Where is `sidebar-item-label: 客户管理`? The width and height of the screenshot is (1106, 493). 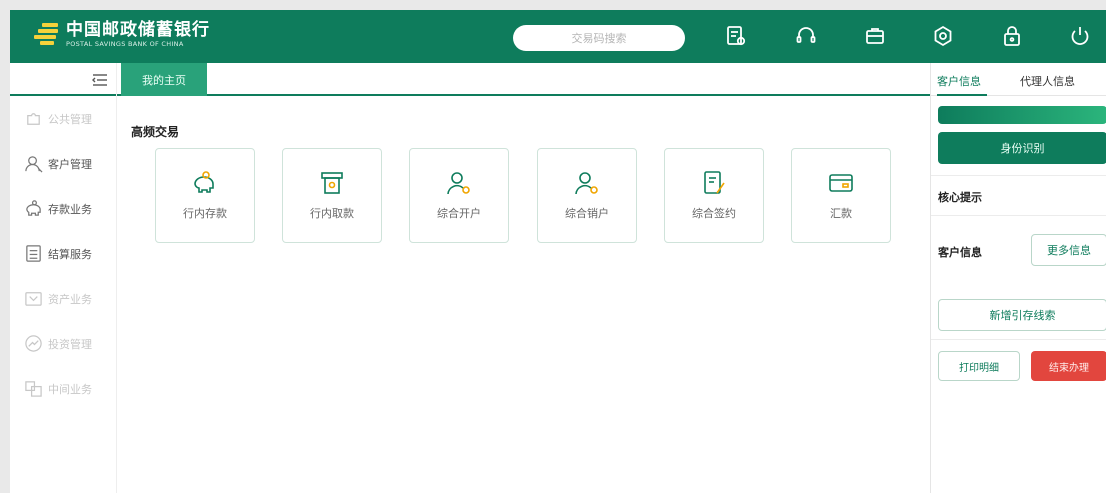 sidebar-item-label: 客户管理 is located at coordinates (70, 164).